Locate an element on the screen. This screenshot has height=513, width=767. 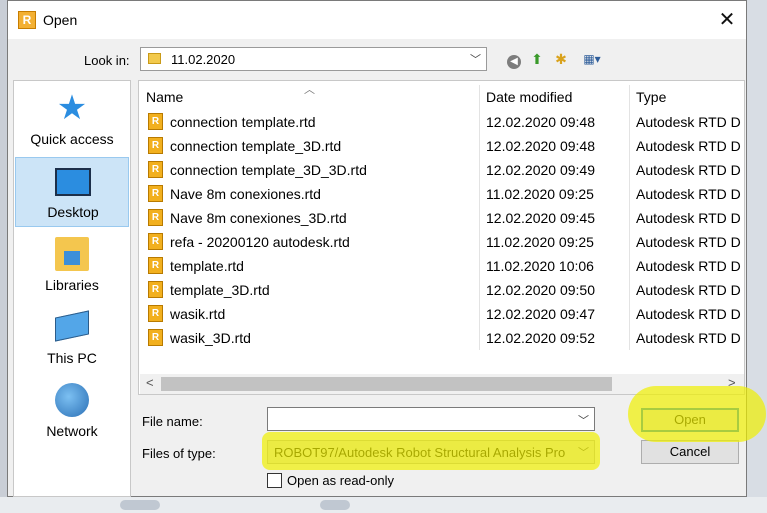
robot-app-icon: R is located at coordinates (27, 20).